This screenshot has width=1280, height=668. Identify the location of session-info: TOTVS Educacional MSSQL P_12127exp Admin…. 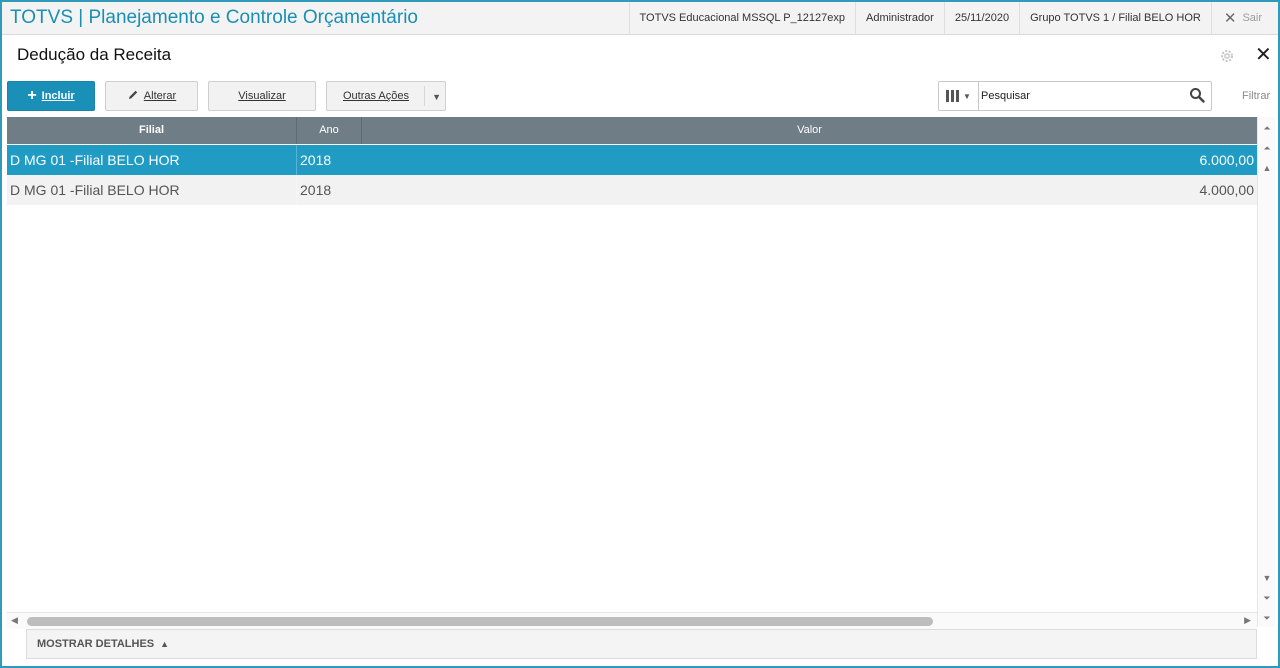
(953, 18).